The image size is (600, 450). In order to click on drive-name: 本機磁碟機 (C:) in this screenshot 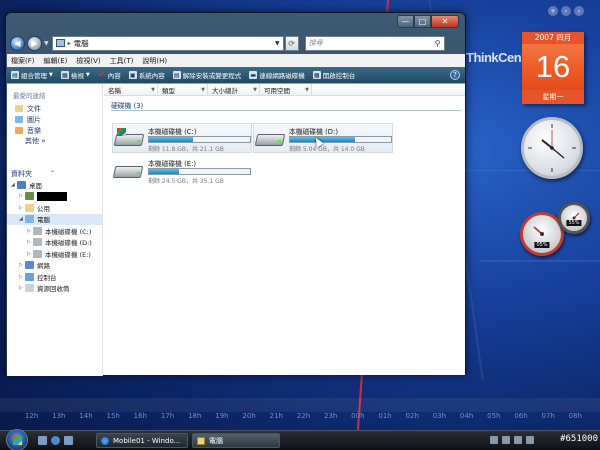, I will do `click(172, 132)`.